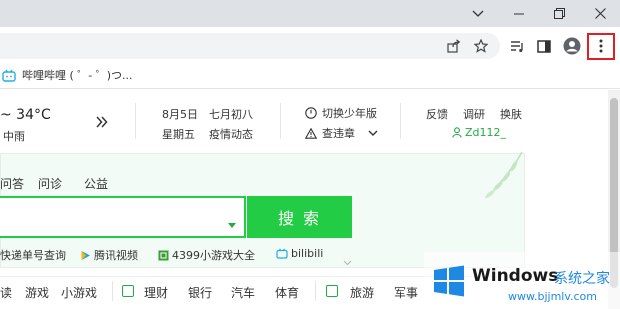  What do you see at coordinates (14, 136) in the screenshot?
I see `weather-condition: 中雨` at bounding box center [14, 136].